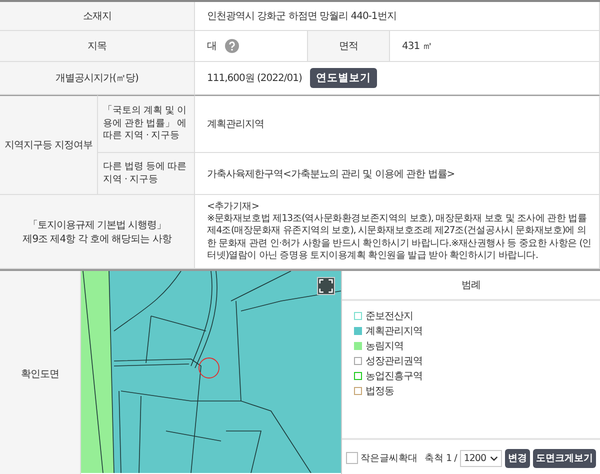 This screenshot has height=474, width=600. What do you see at coordinates (385, 346) in the screenshot?
I see `legend-label: 농림지역` at bounding box center [385, 346].